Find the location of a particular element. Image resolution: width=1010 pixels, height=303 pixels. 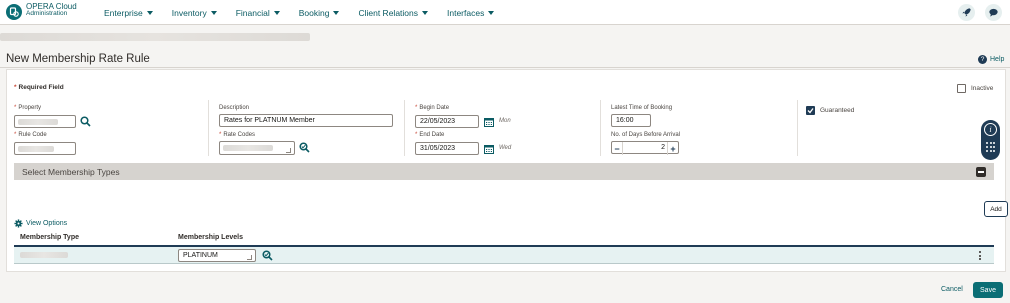

membership-level-value: PLATINUM is located at coordinates (200, 255).